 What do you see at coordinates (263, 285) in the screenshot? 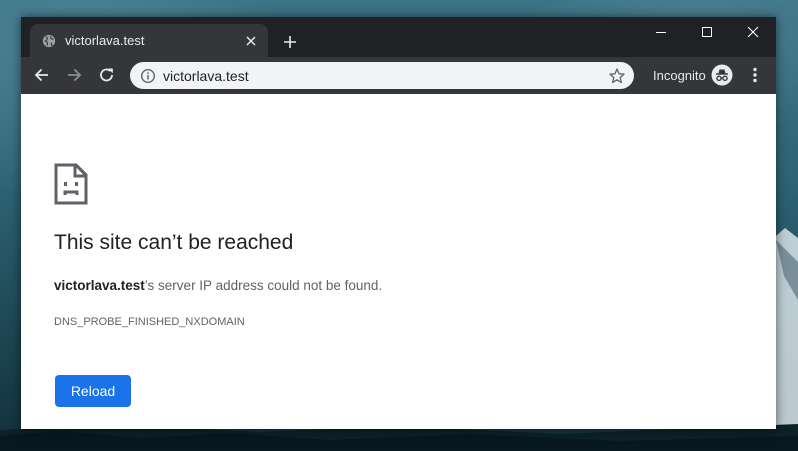
I see `error-message-text: ’s server IP address could not be found.` at bounding box center [263, 285].